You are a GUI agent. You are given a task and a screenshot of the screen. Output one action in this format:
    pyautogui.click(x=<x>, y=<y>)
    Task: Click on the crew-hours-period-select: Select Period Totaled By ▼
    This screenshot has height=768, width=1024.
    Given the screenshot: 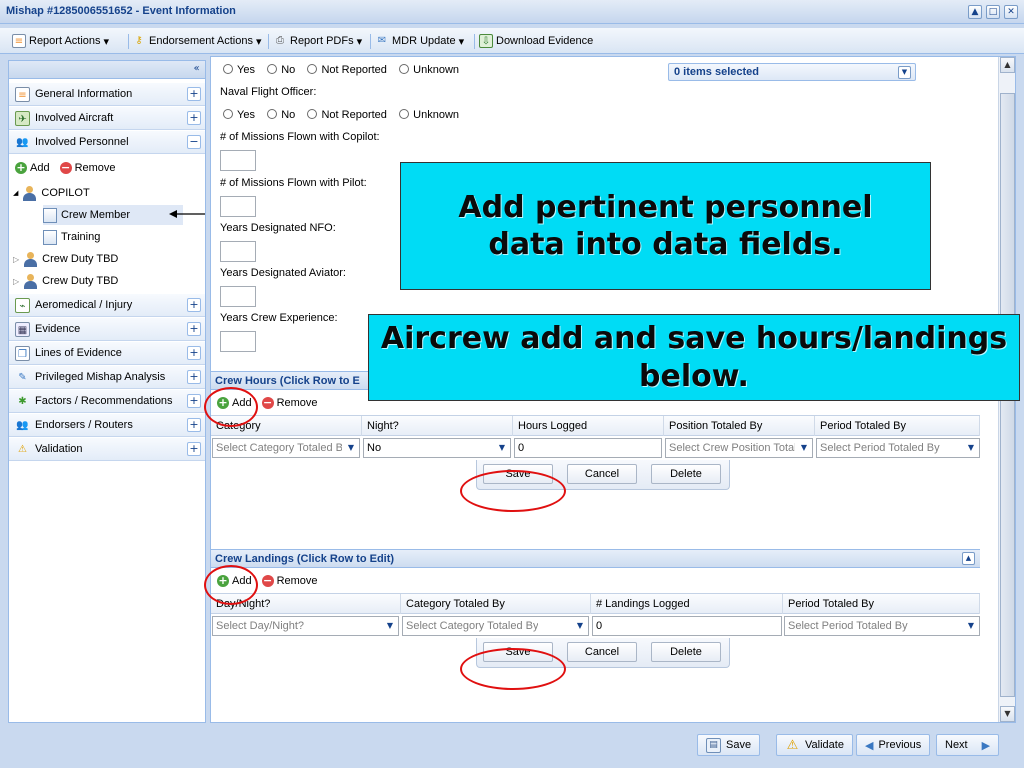 What is the action you would take?
    pyautogui.click(x=898, y=448)
    